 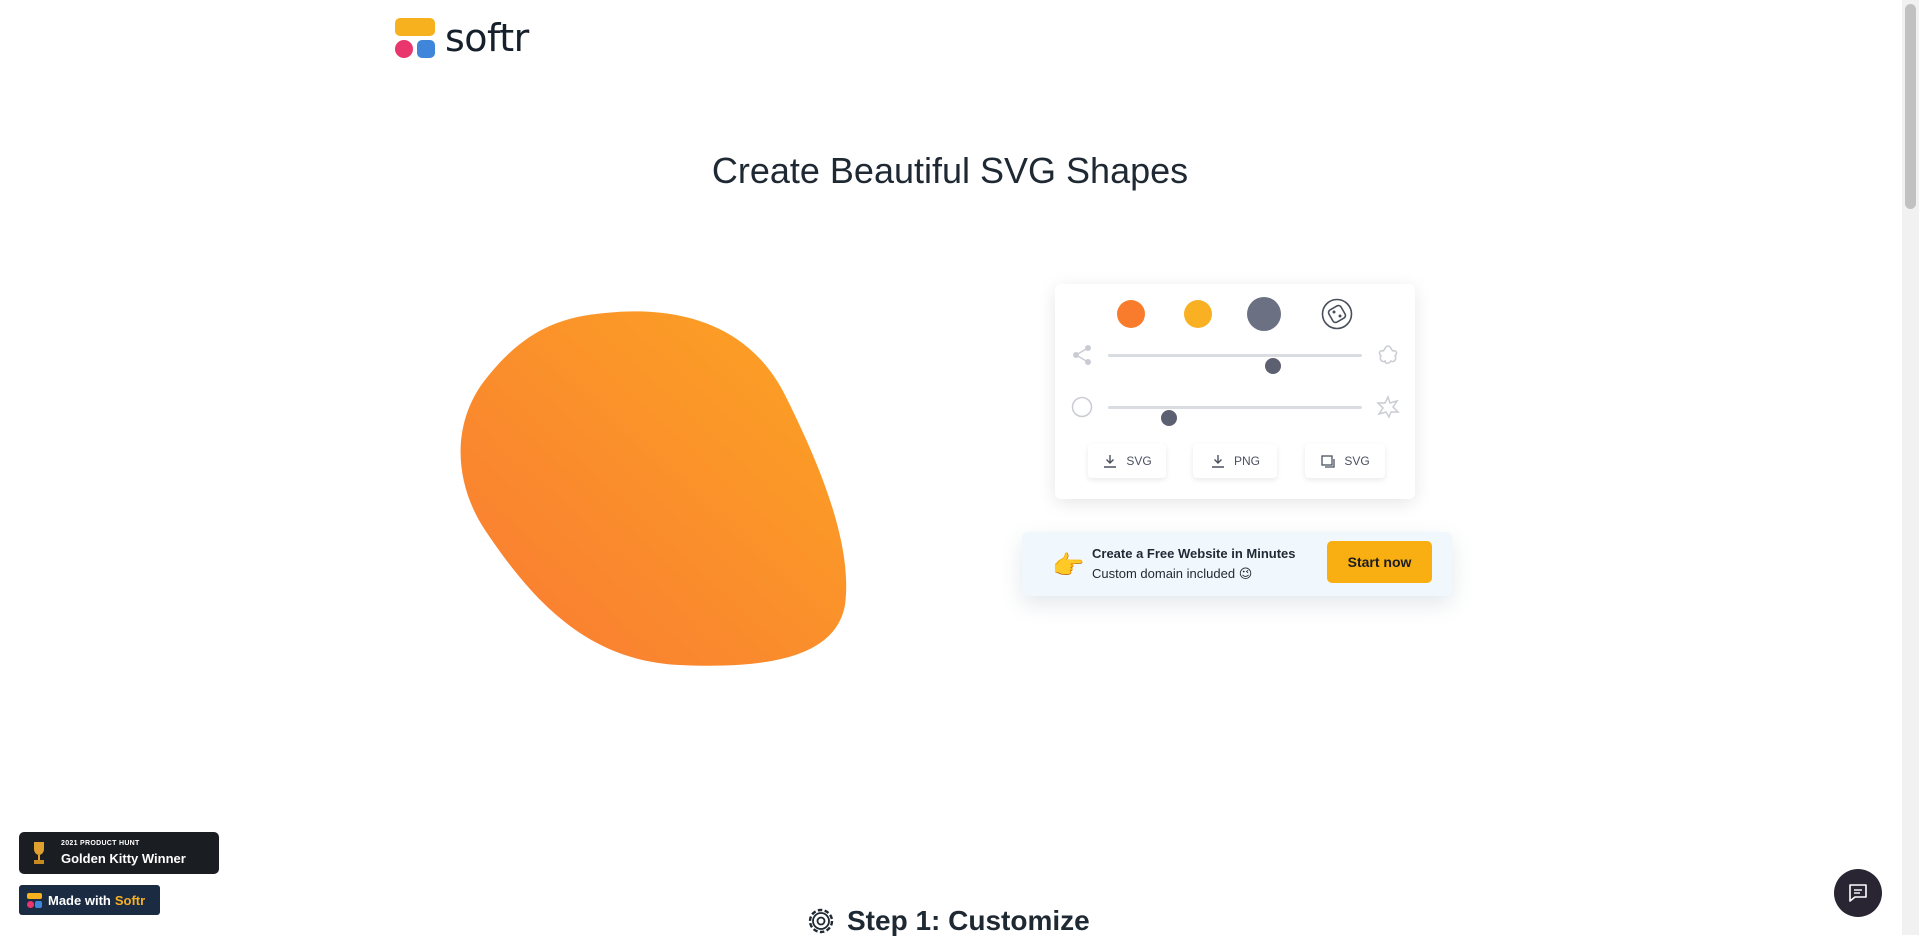 I want to click on softr-logo: softr, so click(x=467, y=38).